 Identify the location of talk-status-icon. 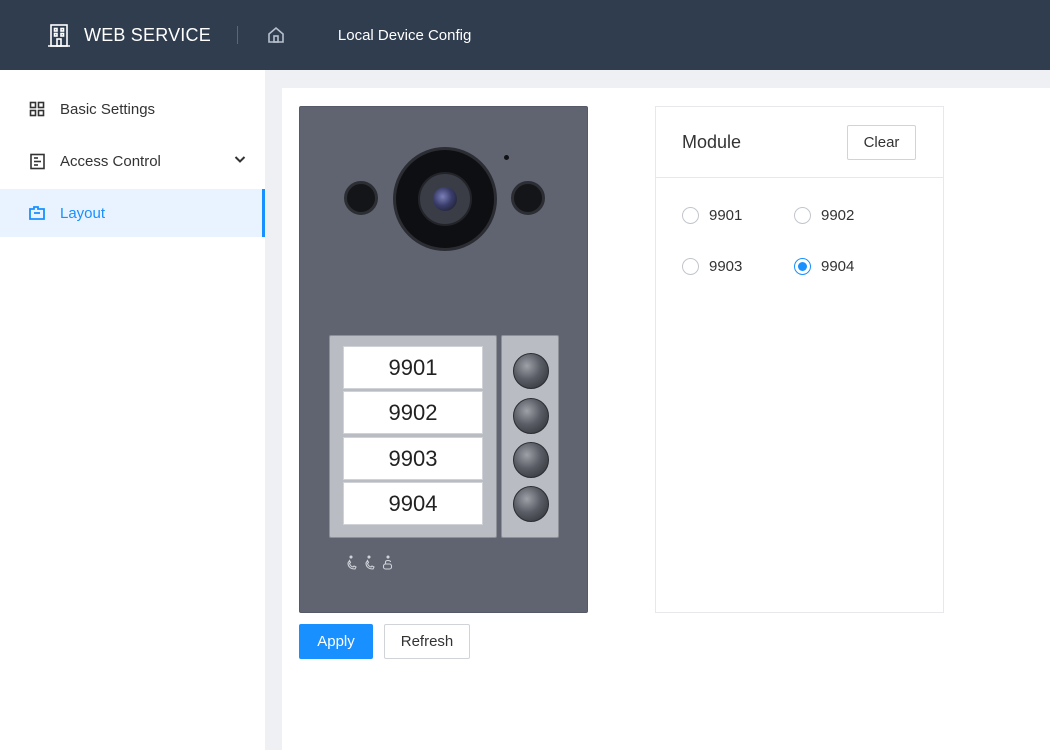
(370, 562).